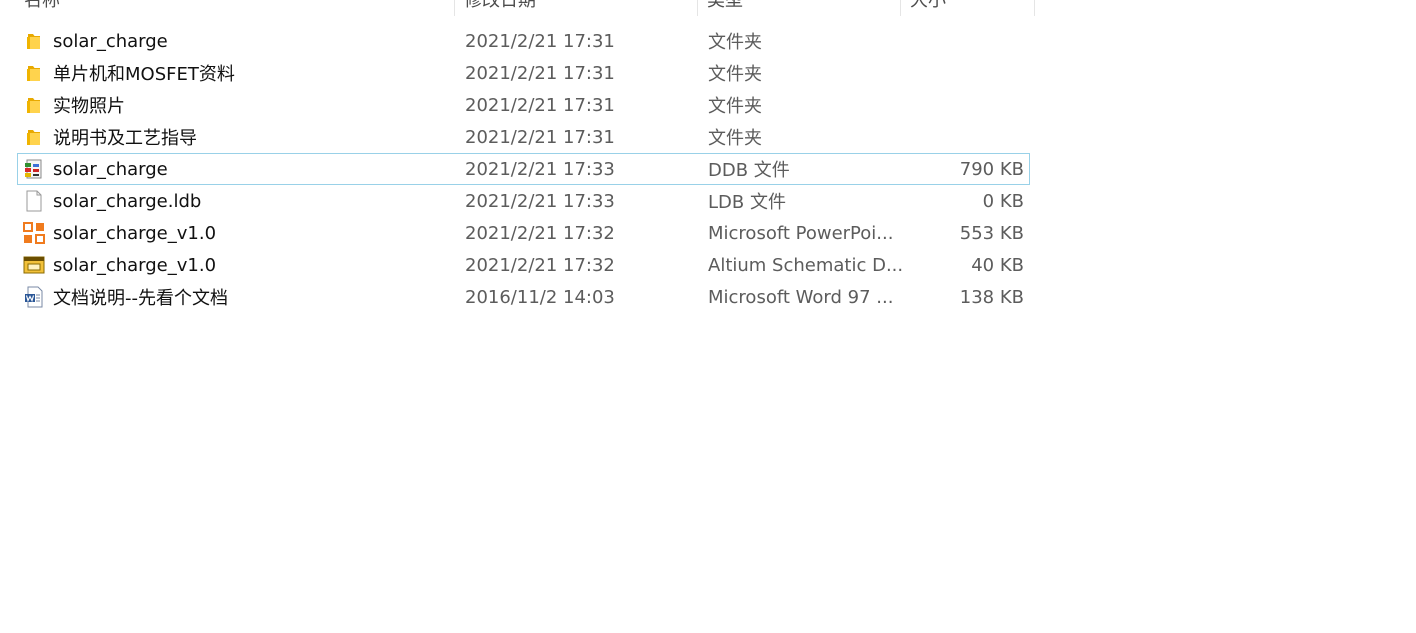  I want to click on file-size: 40 KB, so click(997, 265).